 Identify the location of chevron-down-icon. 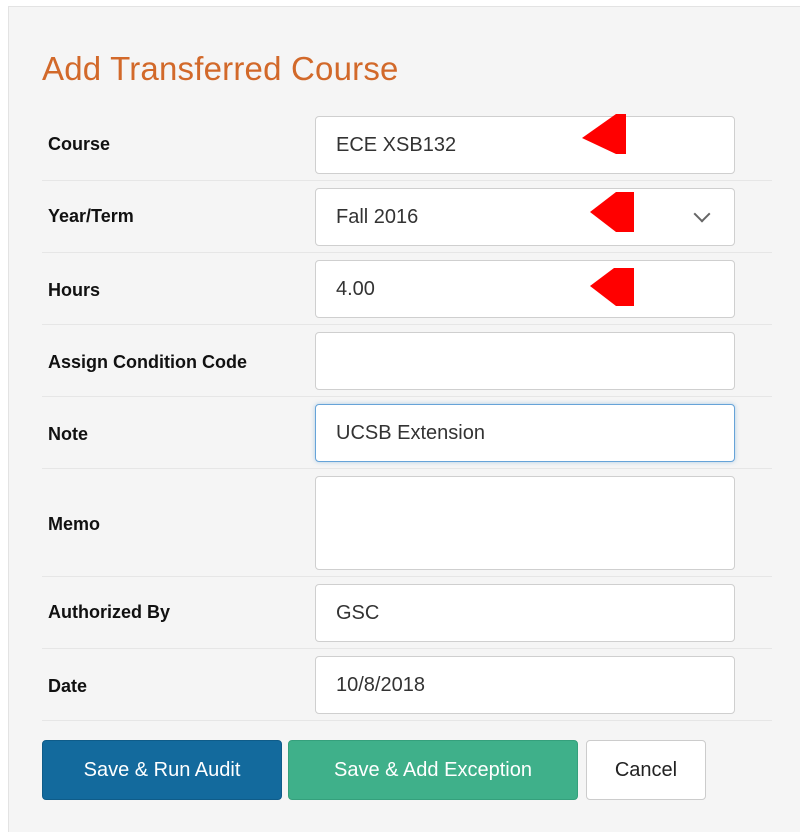
(702, 214).